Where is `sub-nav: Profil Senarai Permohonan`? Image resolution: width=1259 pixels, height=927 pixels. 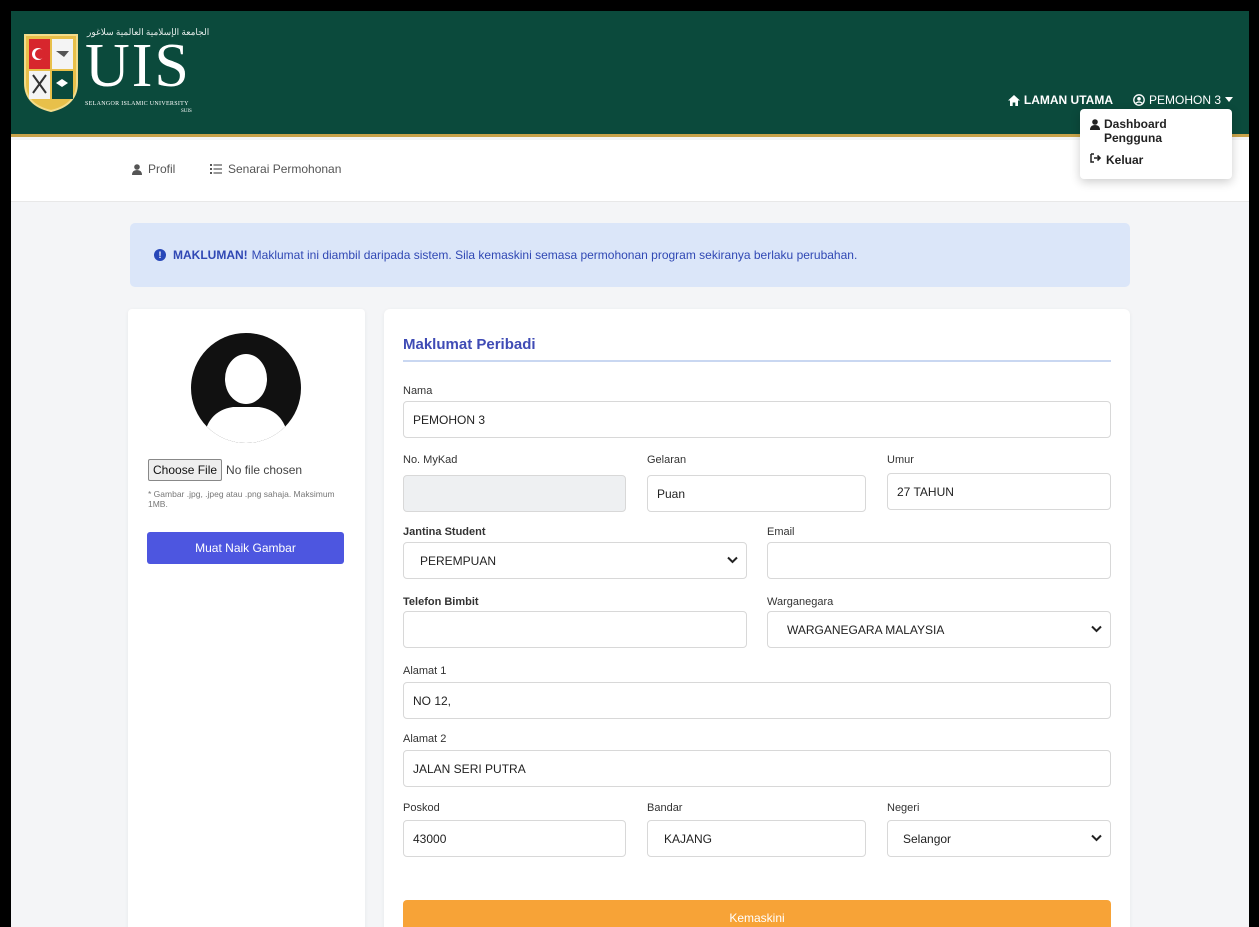
sub-nav: Profil Senarai Permohonan is located at coordinates (630, 171).